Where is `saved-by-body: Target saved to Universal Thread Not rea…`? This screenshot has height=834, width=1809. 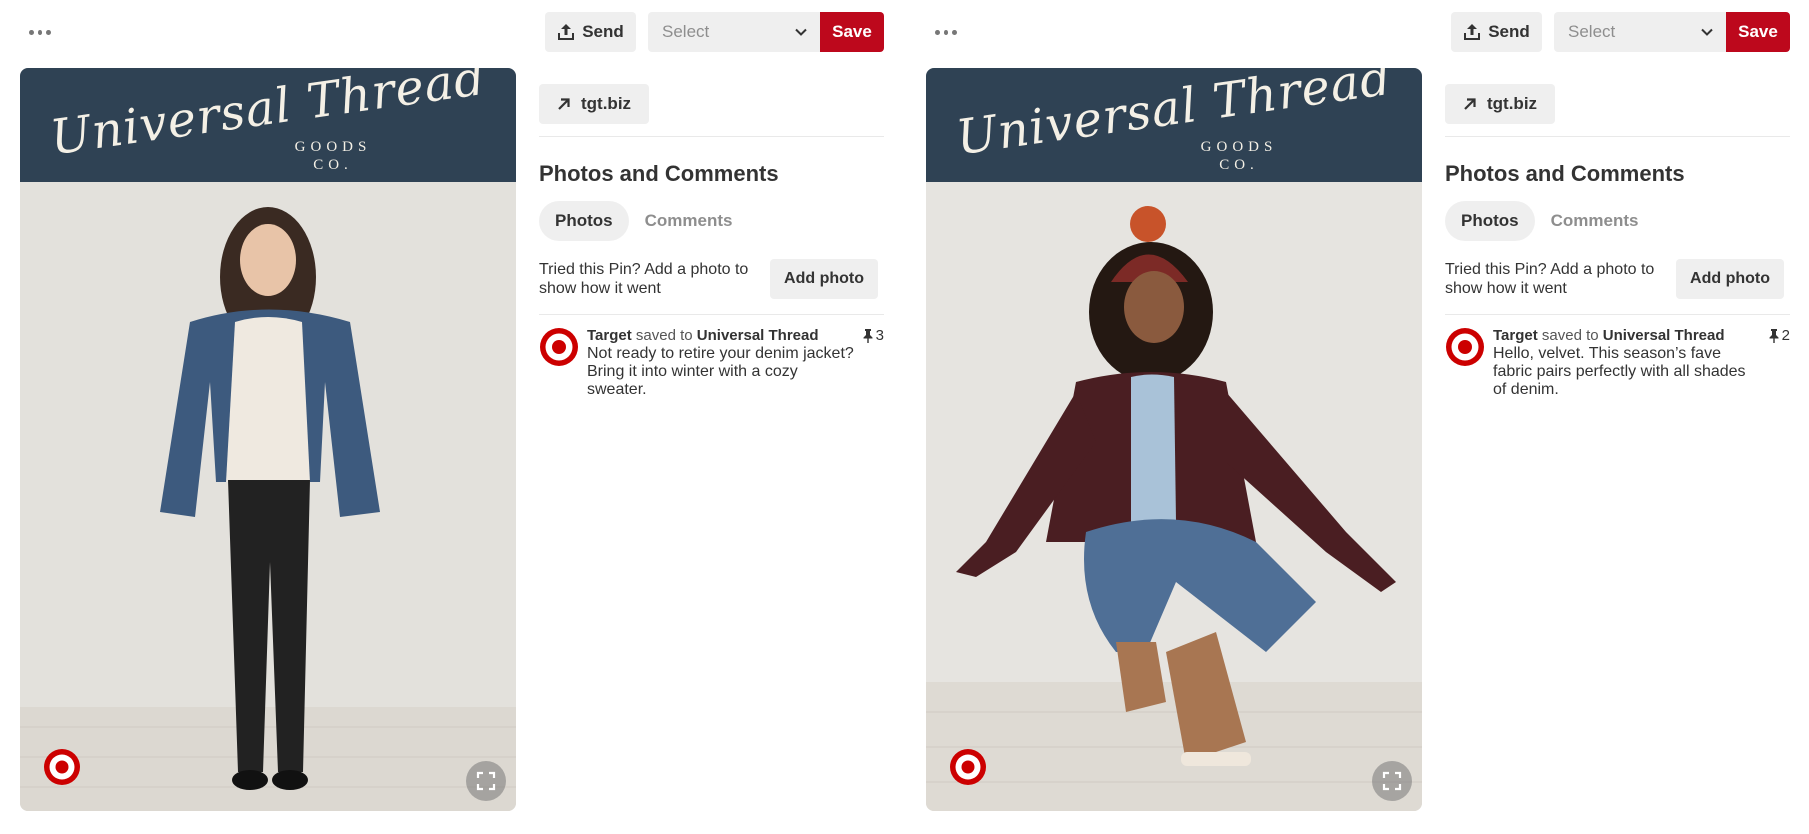 saved-by-body: Target saved to Universal Thread Not rea… is located at coordinates (722, 363).